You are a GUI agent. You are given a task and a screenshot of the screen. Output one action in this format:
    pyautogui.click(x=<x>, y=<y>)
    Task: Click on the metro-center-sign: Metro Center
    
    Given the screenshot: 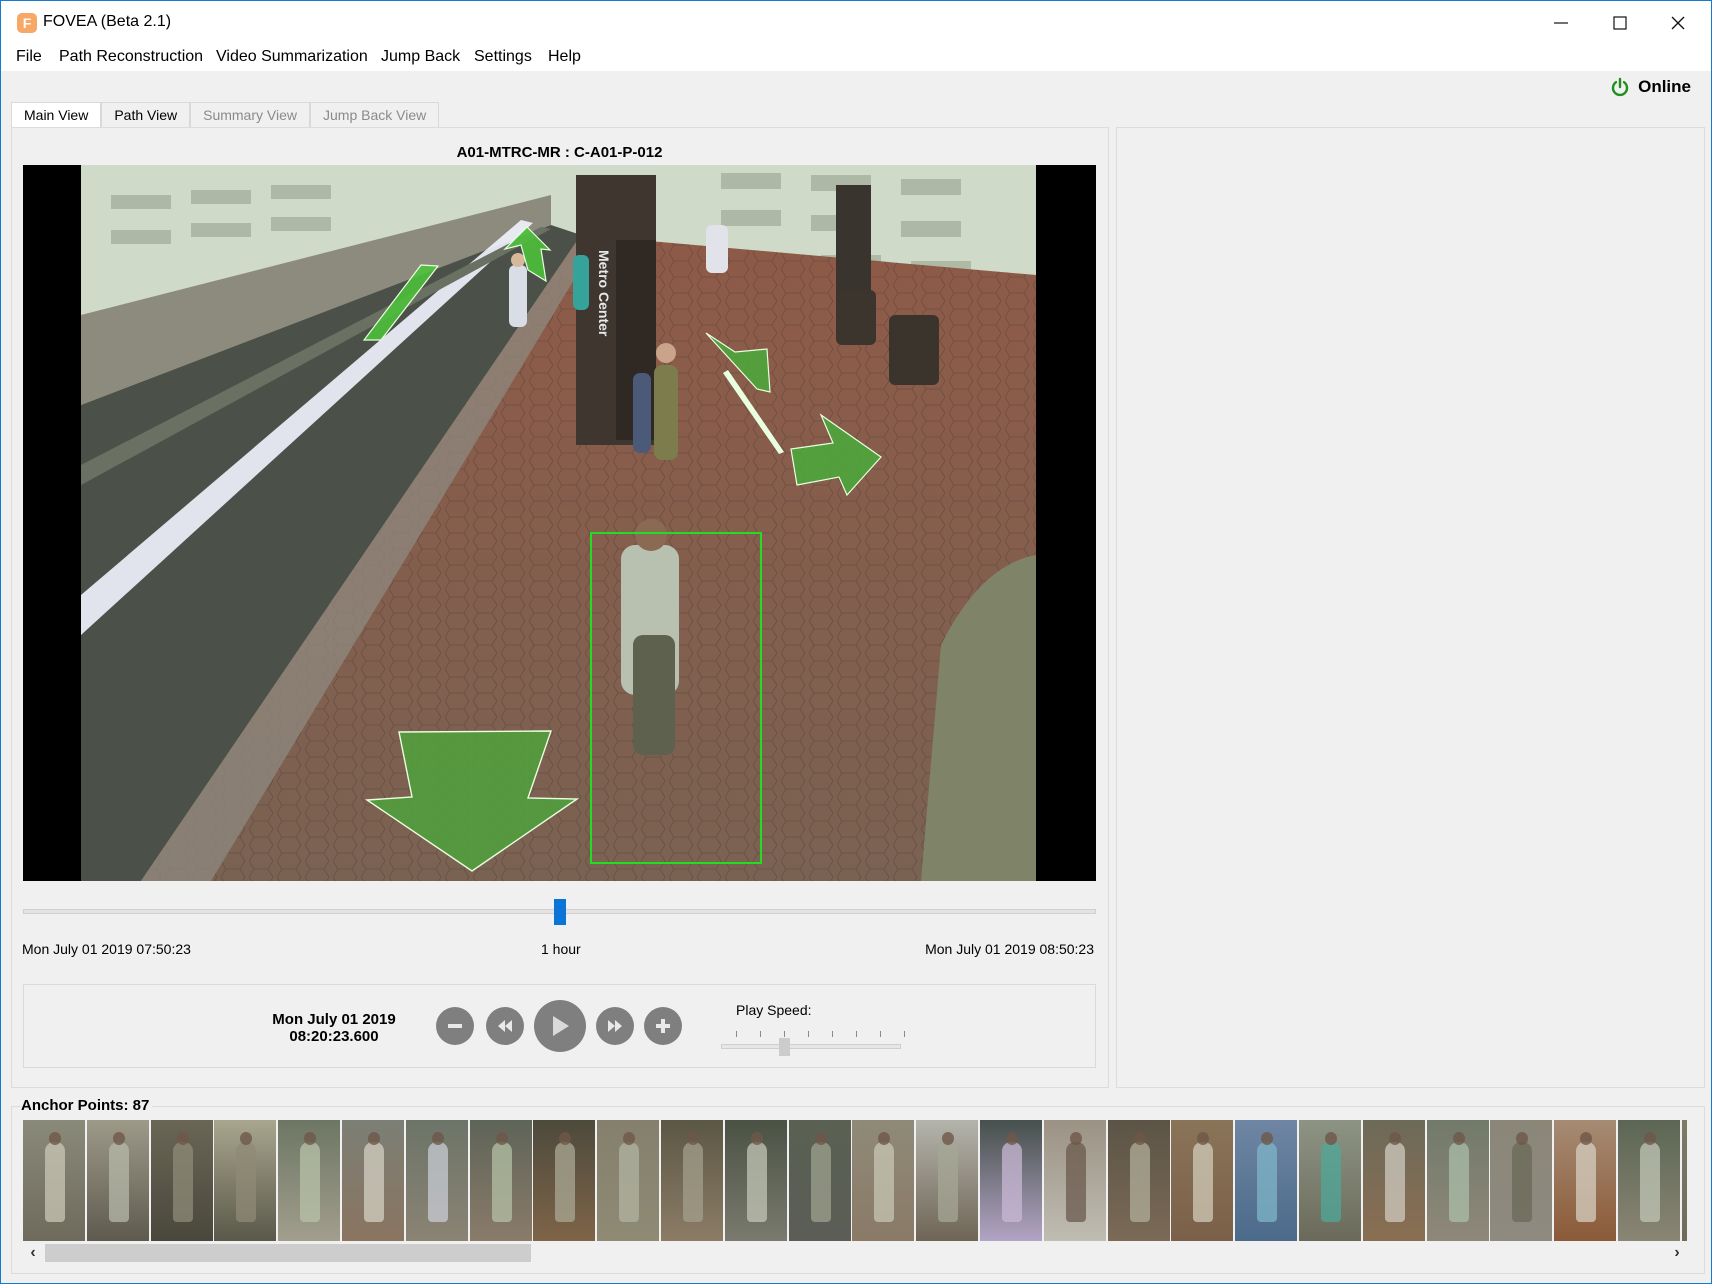 What is the action you would take?
    pyautogui.click(x=604, y=293)
    